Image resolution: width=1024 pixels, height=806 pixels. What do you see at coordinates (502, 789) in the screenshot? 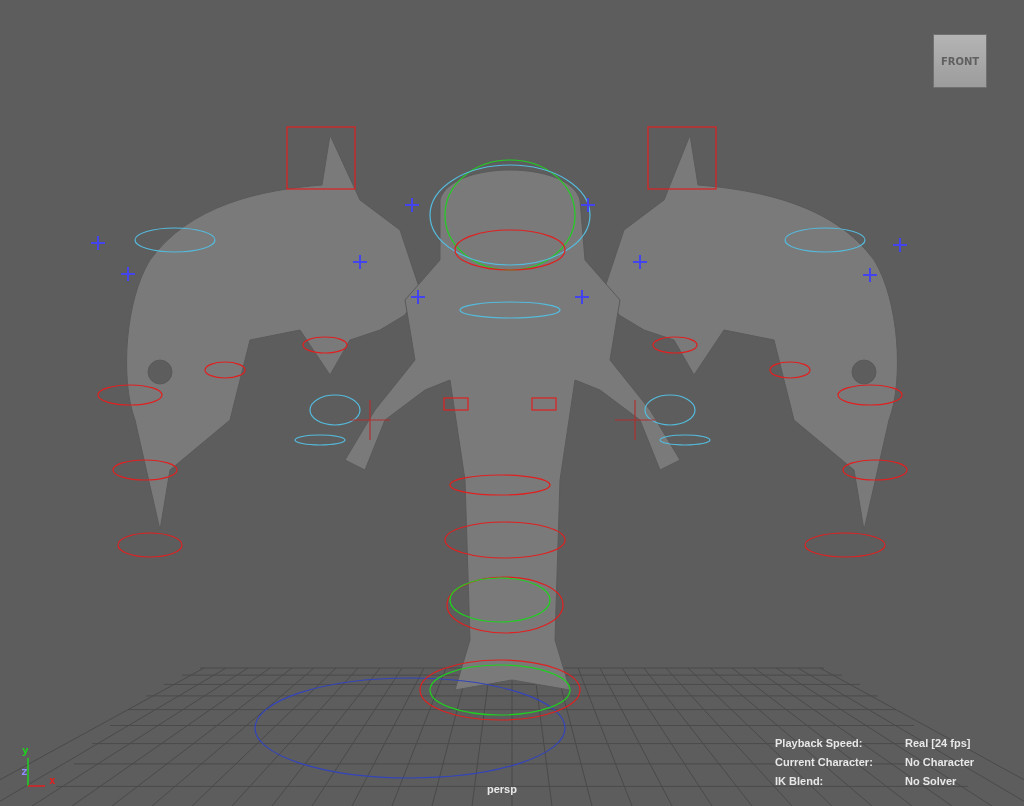
I see `camera-name: persp` at bounding box center [502, 789].